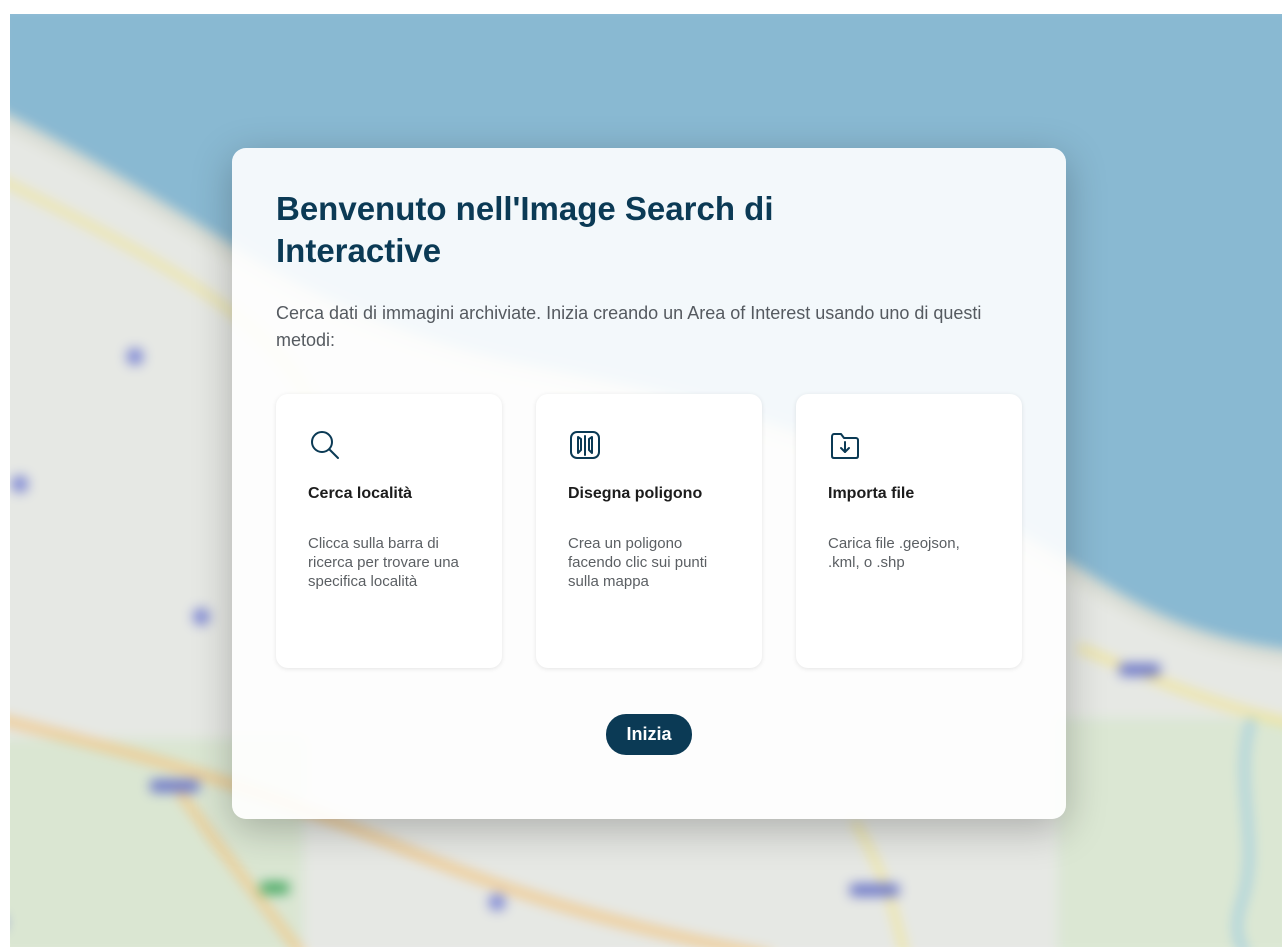 The height and width of the screenshot is (947, 1282). Describe the element at coordinates (585, 445) in the screenshot. I see `map-icon` at that location.